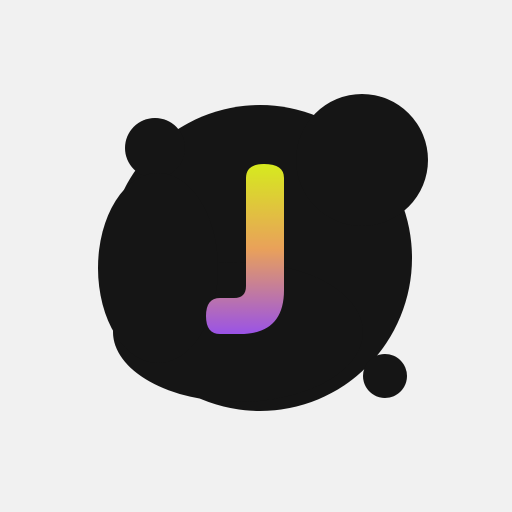 This screenshot has height=512, width=512. Describe the element at coordinates (385, 376) in the screenshot. I see `small-dot` at that location.